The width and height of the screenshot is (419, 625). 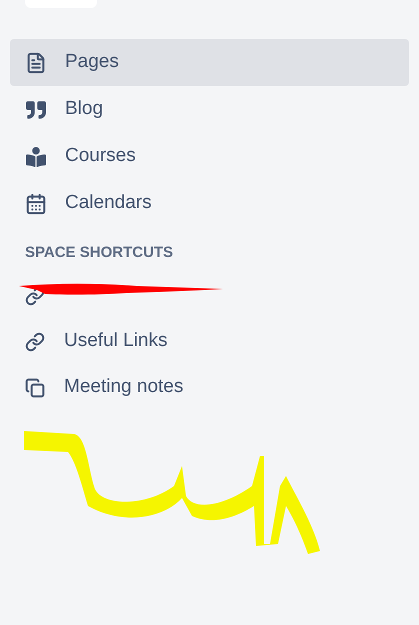 What do you see at coordinates (36, 110) in the screenshot?
I see `quote-icon` at bounding box center [36, 110].